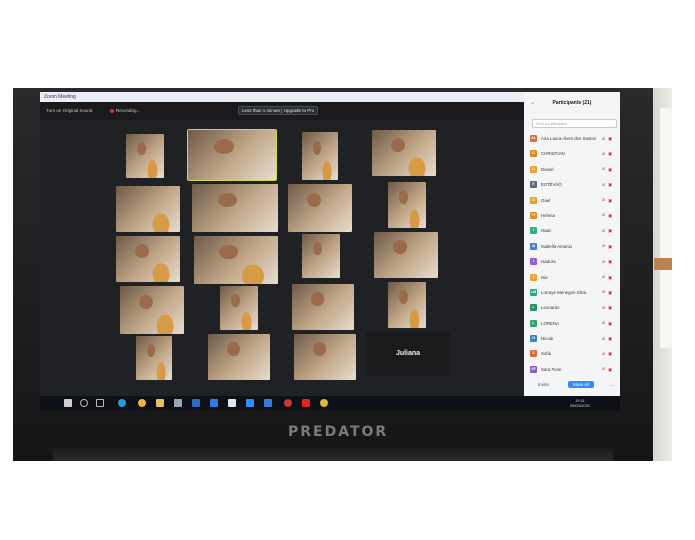 The height and width of the screenshot is (540, 695). I want to click on name-only-tile: Juliana, so click(408, 354).